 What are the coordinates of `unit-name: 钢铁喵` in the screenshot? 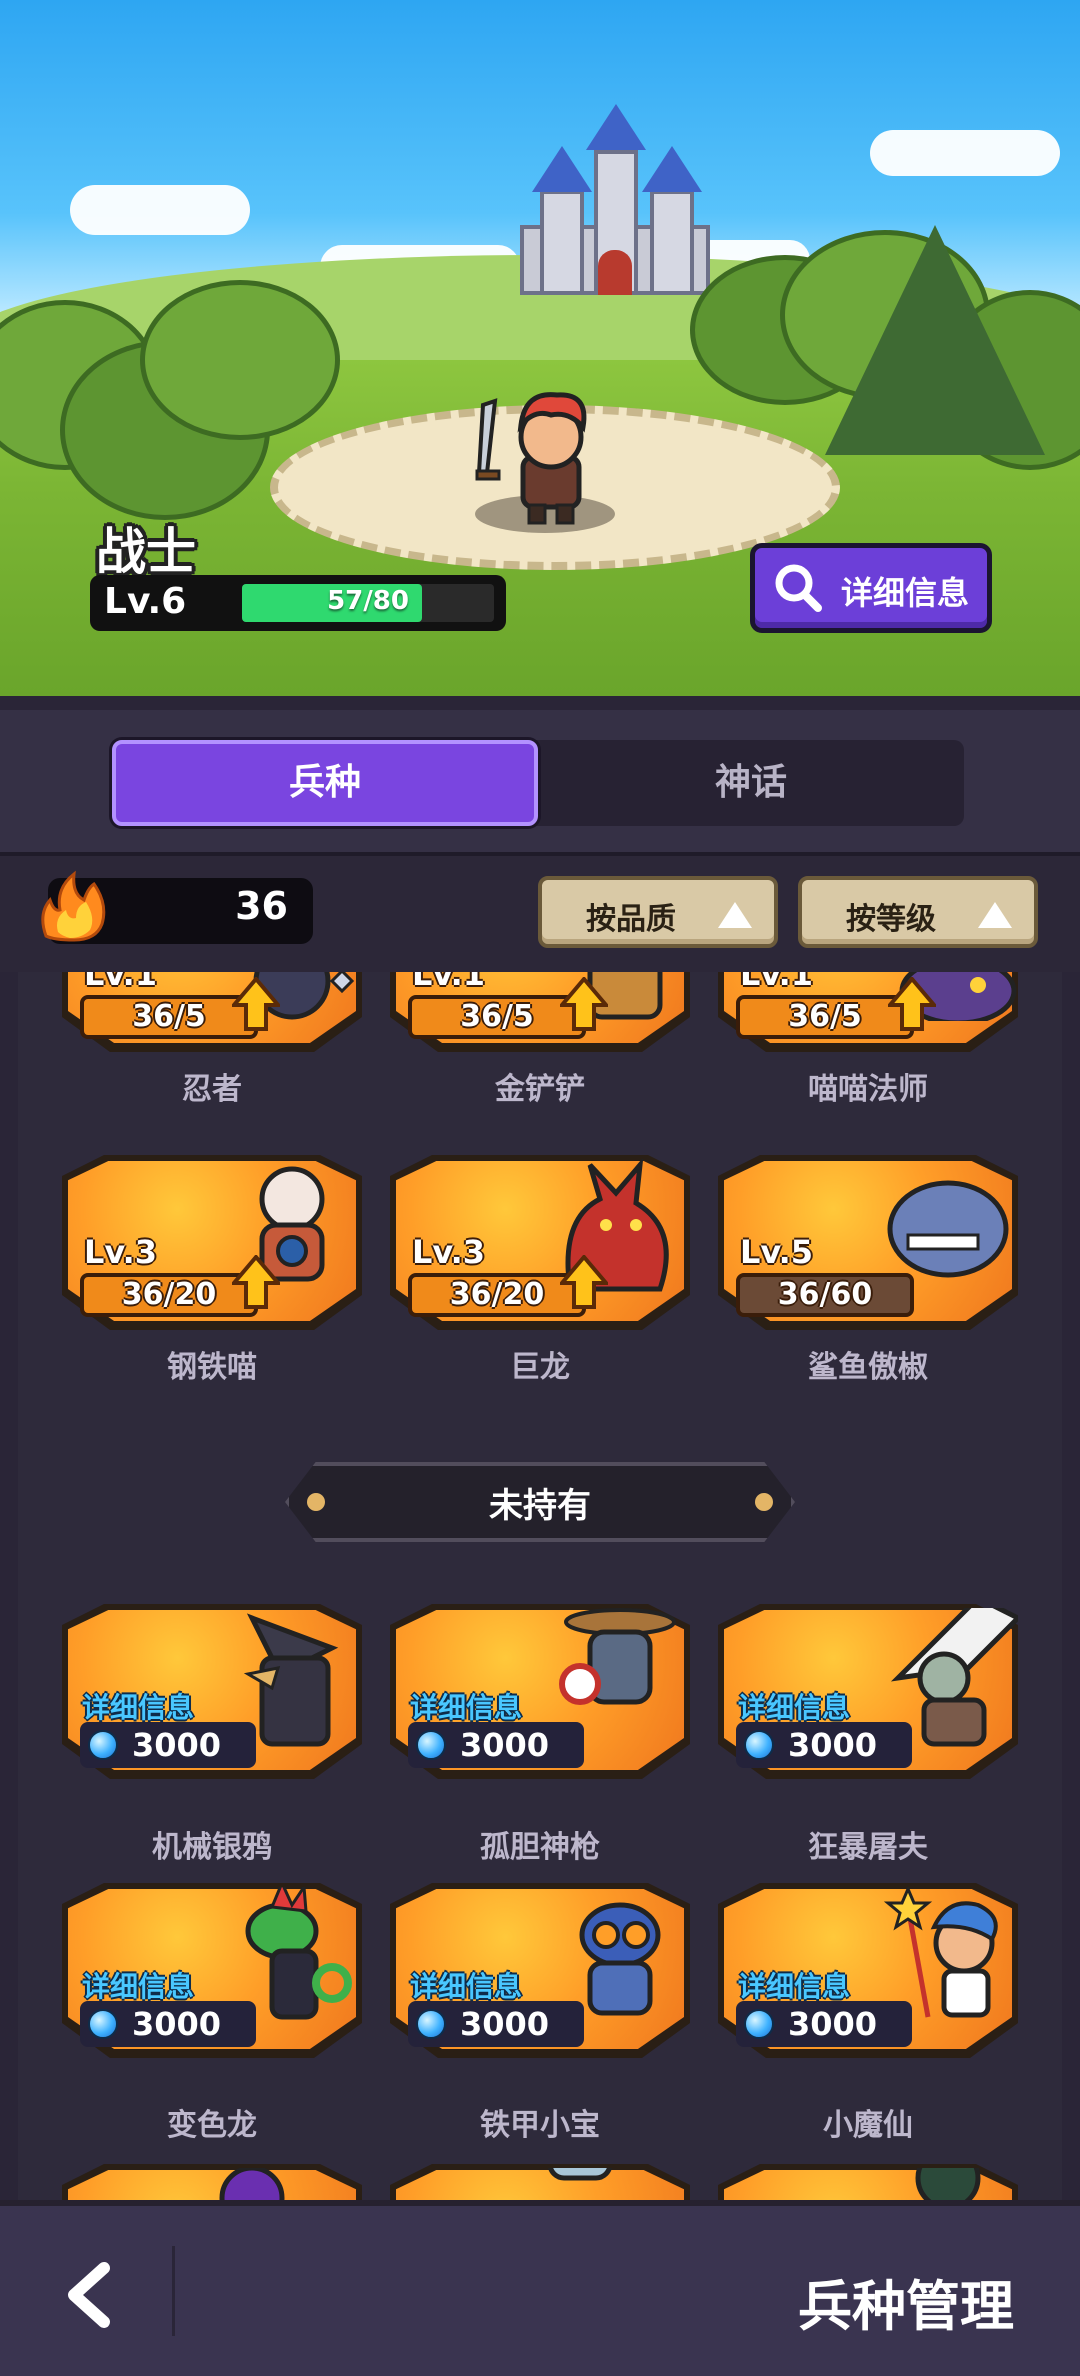 It's located at (212, 1367).